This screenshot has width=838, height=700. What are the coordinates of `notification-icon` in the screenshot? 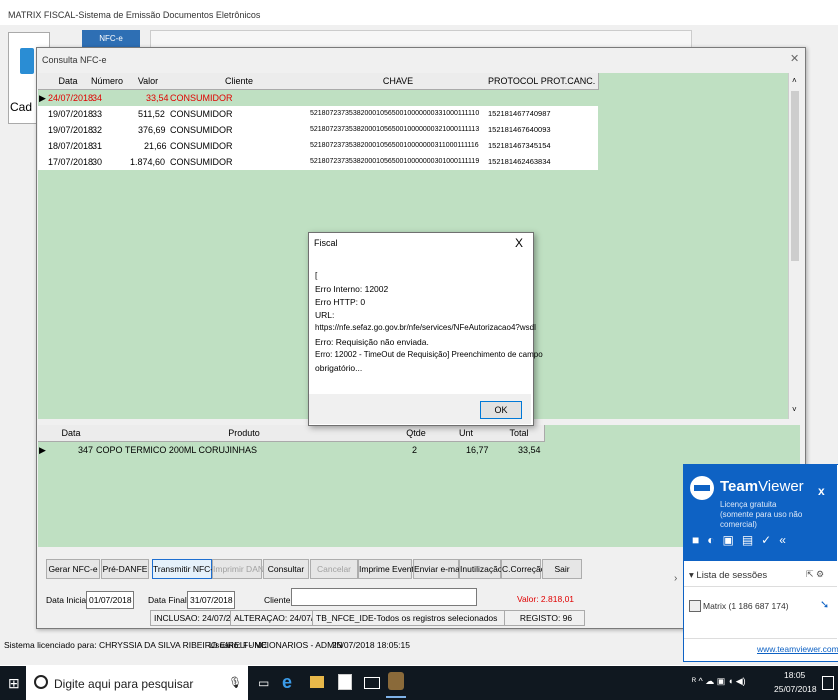 It's located at (828, 683).